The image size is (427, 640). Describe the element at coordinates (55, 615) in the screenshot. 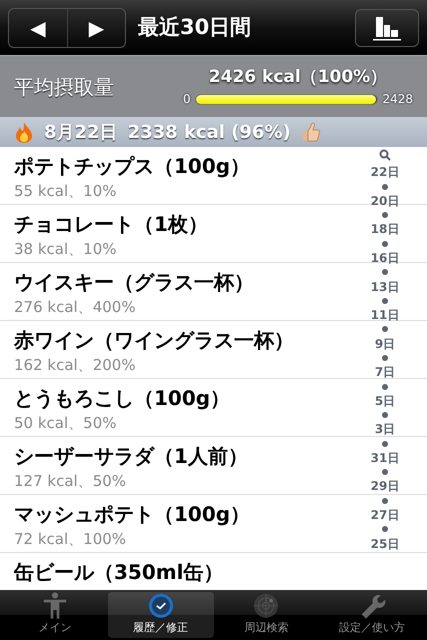

I see `tab: メイン` at that location.